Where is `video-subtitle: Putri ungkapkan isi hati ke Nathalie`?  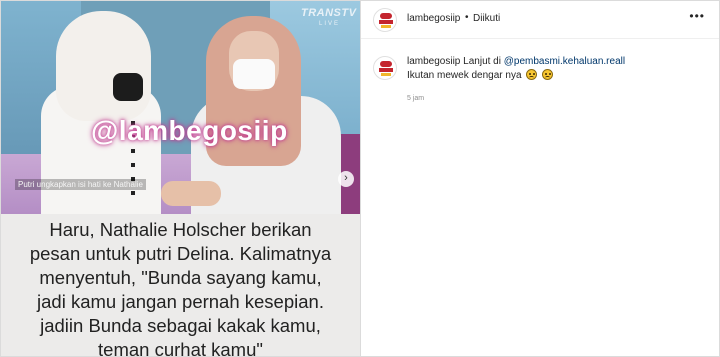
video-subtitle: Putri ungkapkan isi hati ke Nathalie is located at coordinates (80, 184).